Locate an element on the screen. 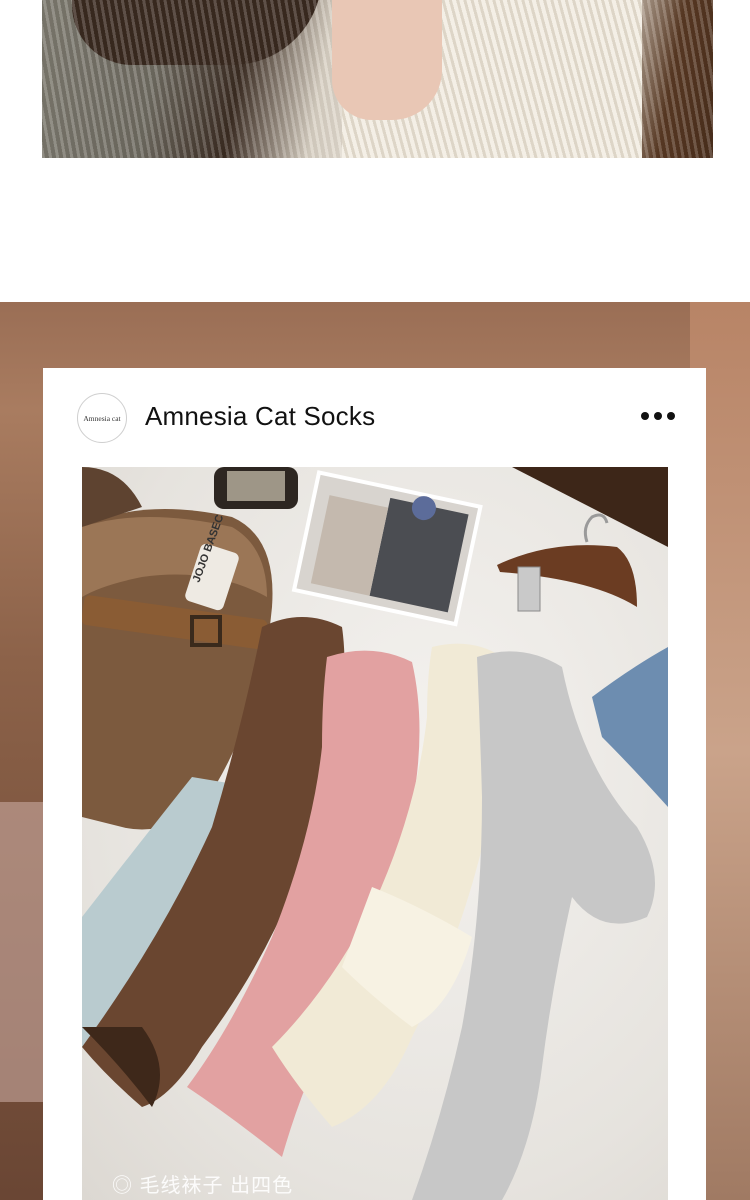  bottle-label is located at coordinates (256, 486).